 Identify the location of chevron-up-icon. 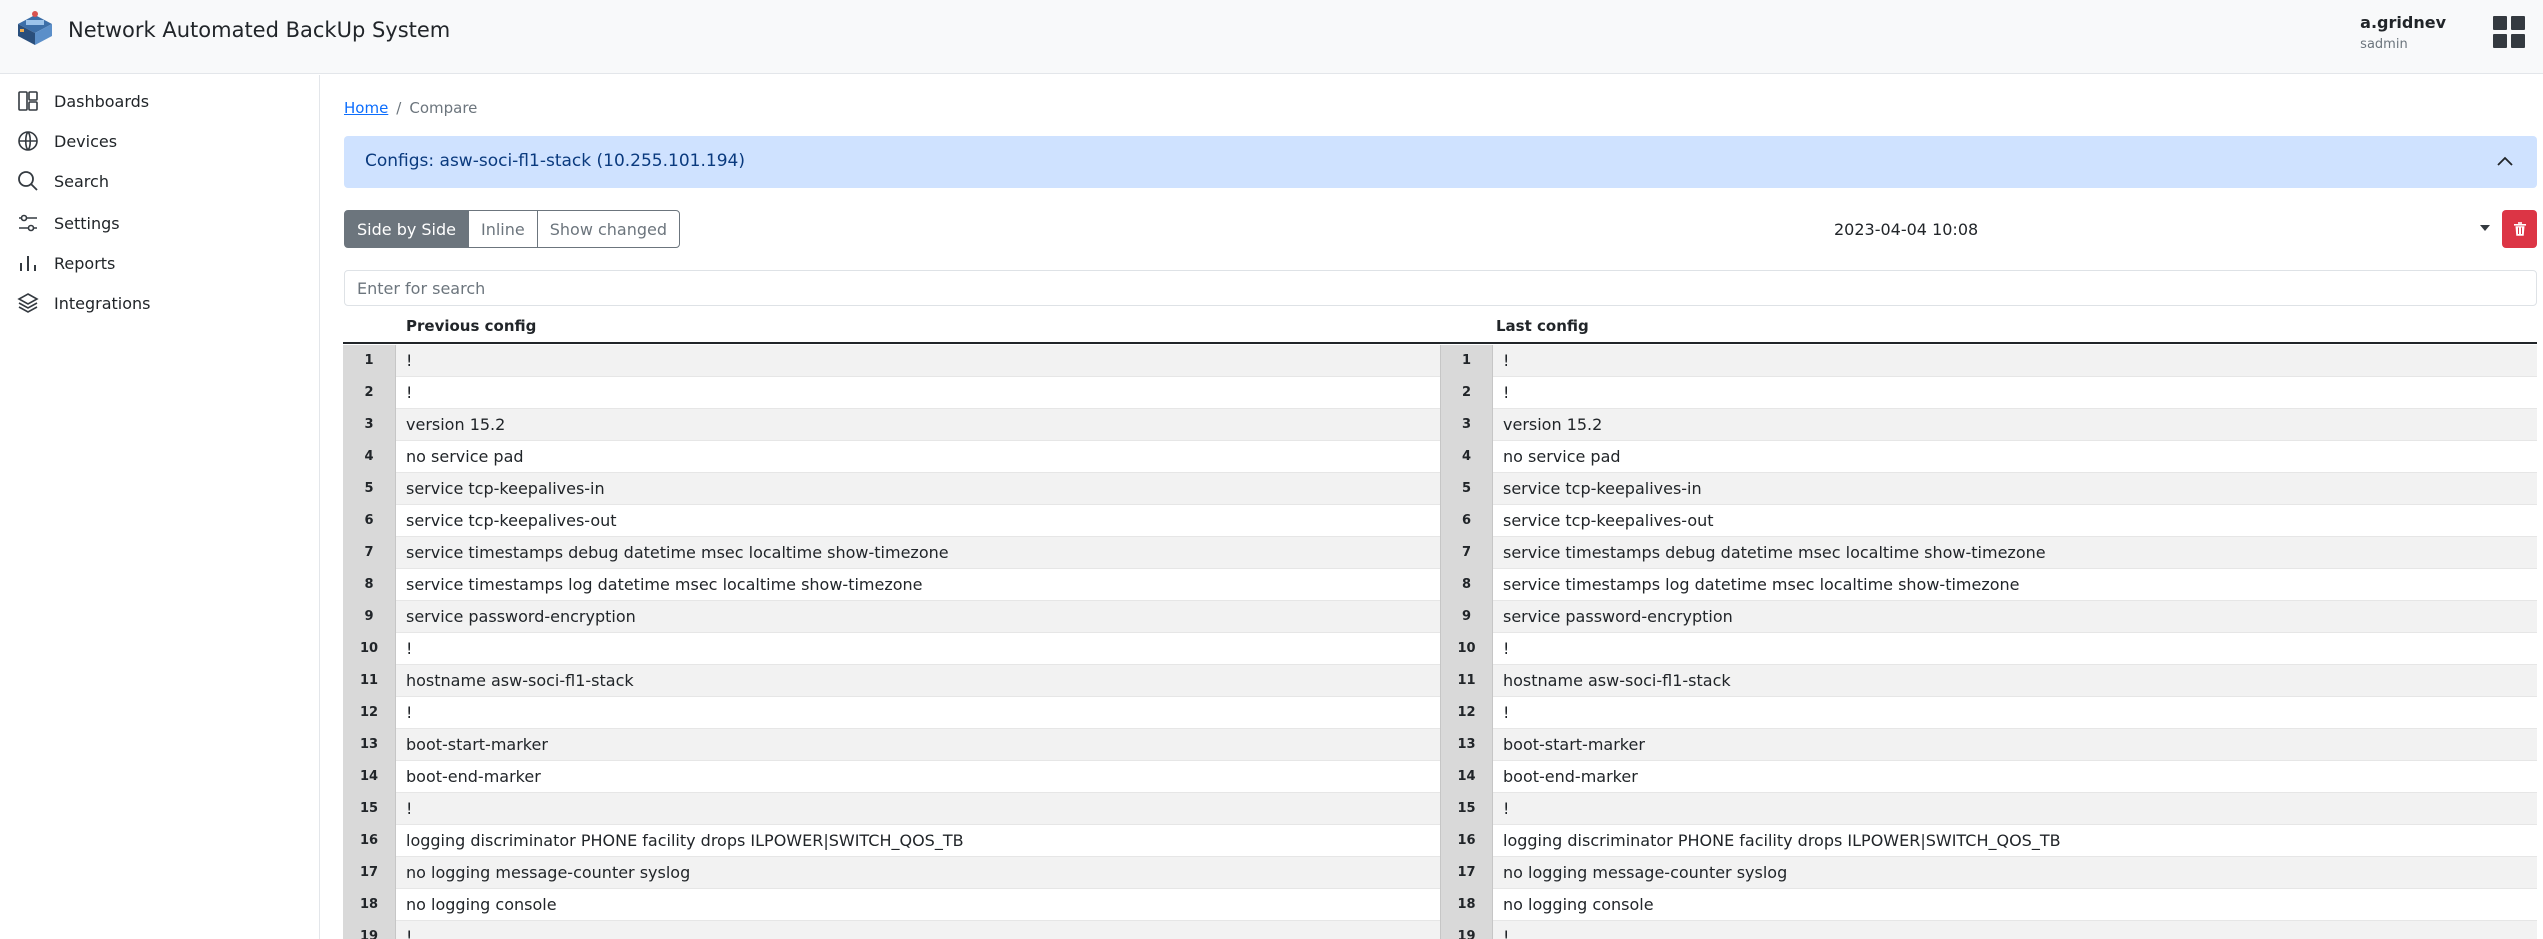
(2505, 162).